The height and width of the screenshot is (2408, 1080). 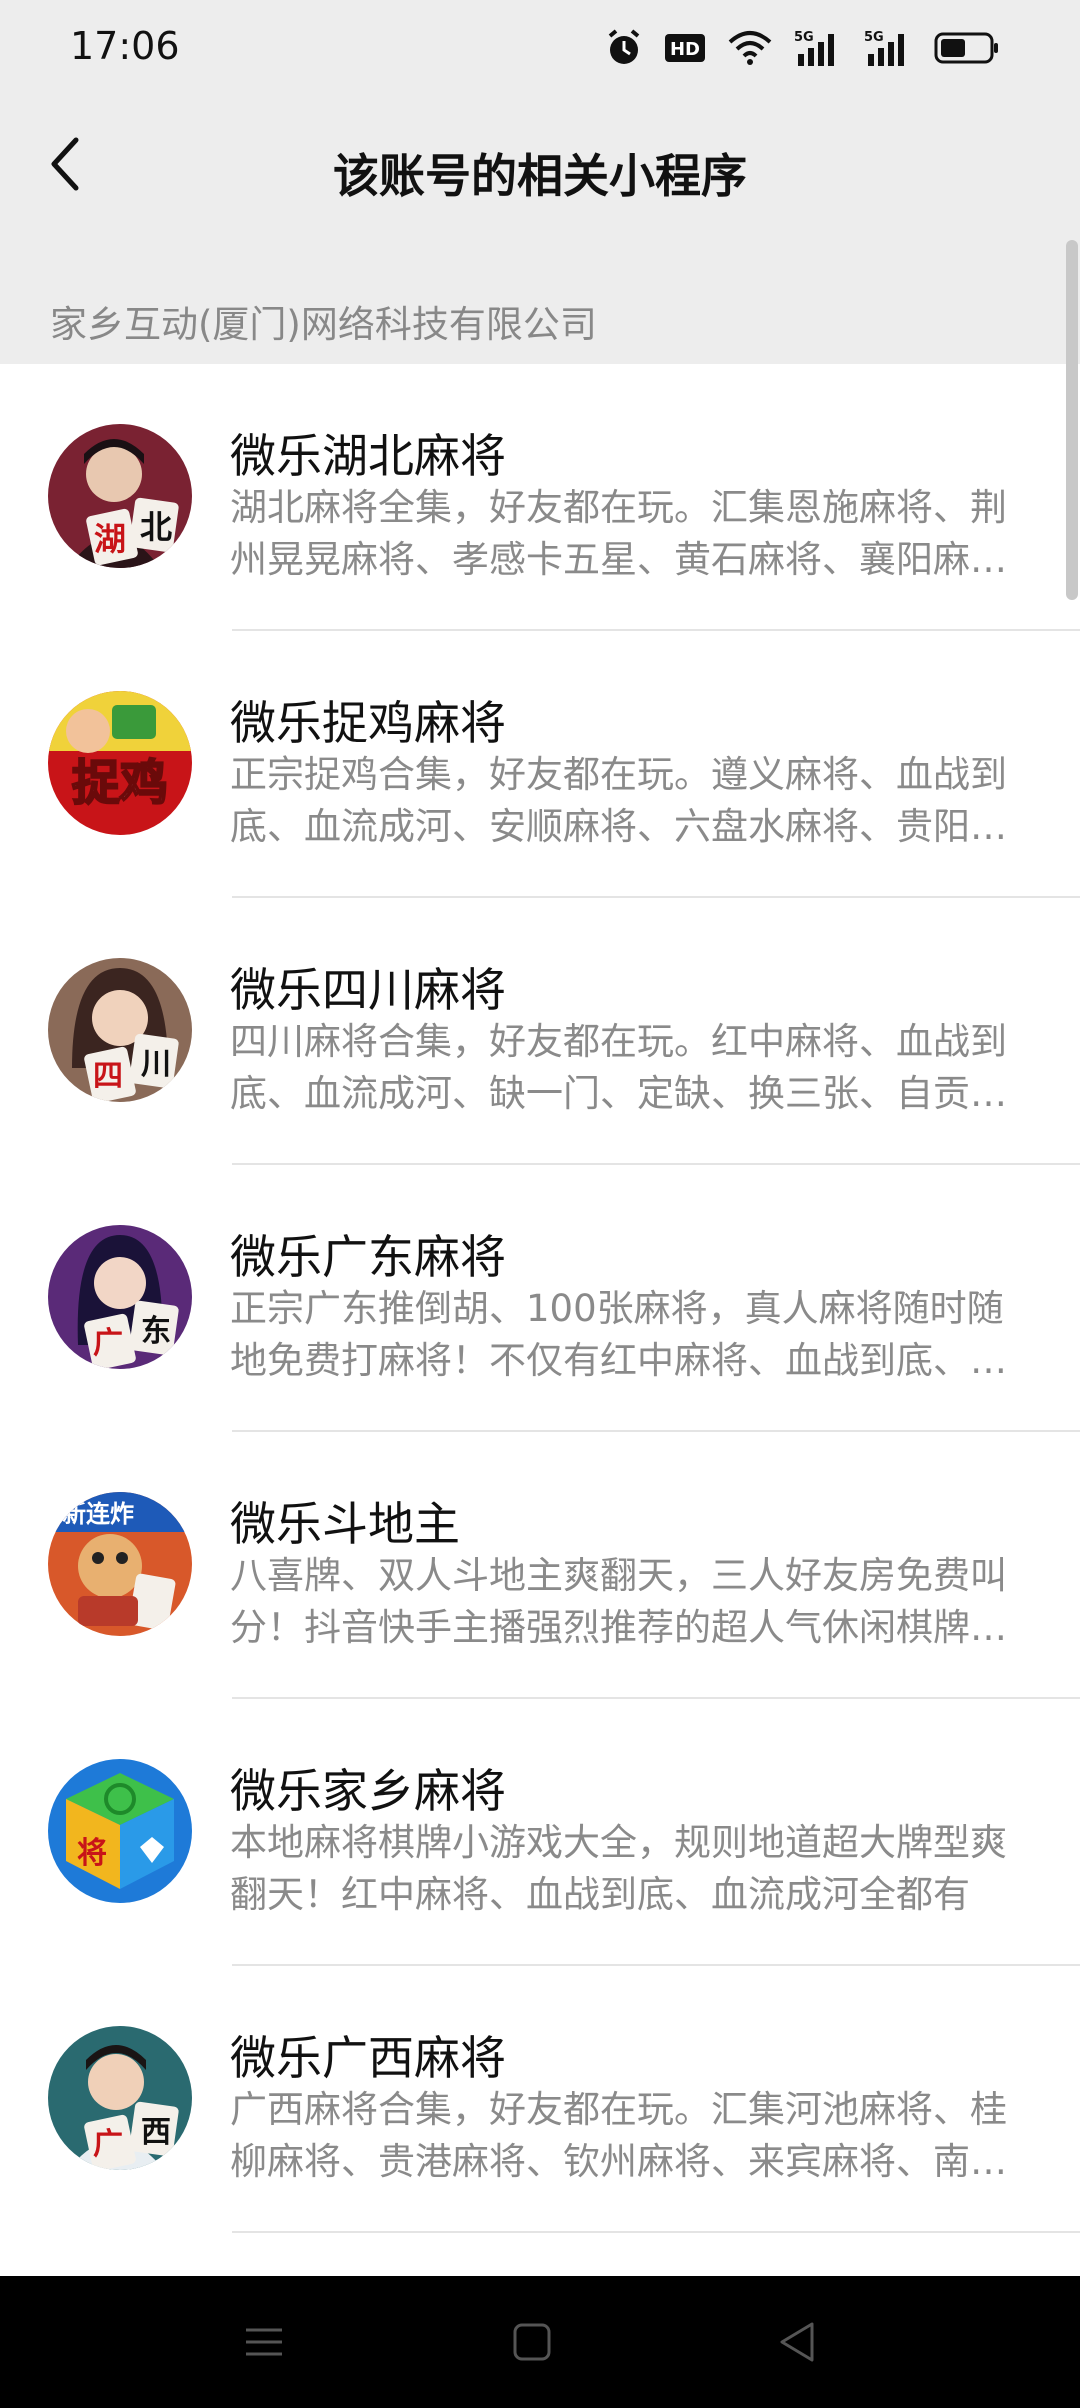 I want to click on status-bar: 17:06 HD 5G 5G, so click(x=540, y=48).